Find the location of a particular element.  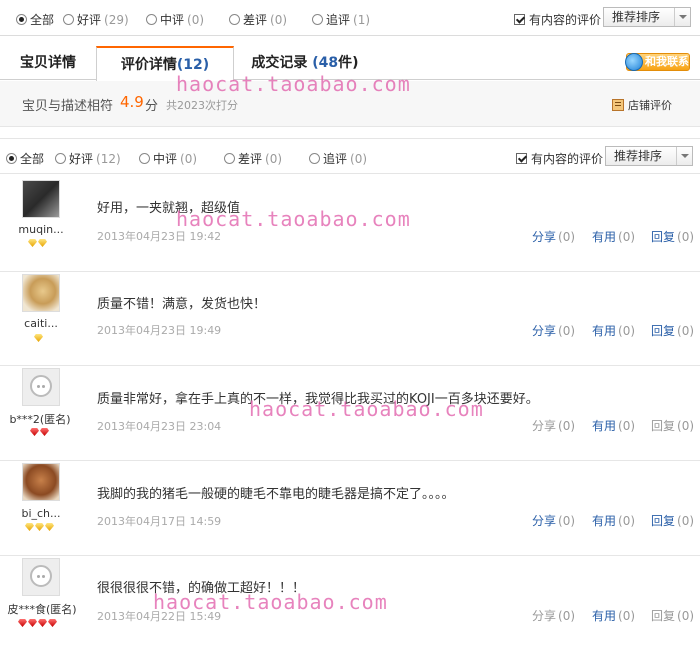

review-text: 好用，一夹就翘，超级值 is located at coordinates (169, 208).